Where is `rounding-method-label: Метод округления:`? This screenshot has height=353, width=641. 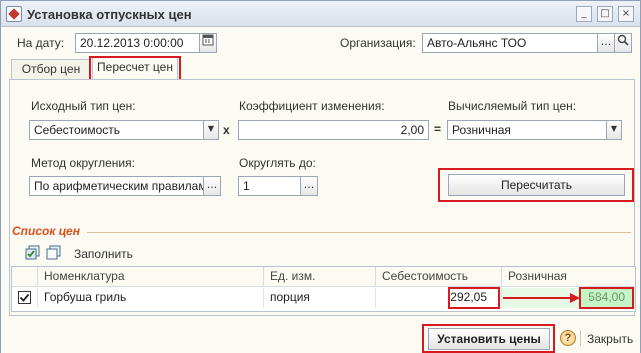
rounding-method-label: Метод округления: is located at coordinates (83, 163).